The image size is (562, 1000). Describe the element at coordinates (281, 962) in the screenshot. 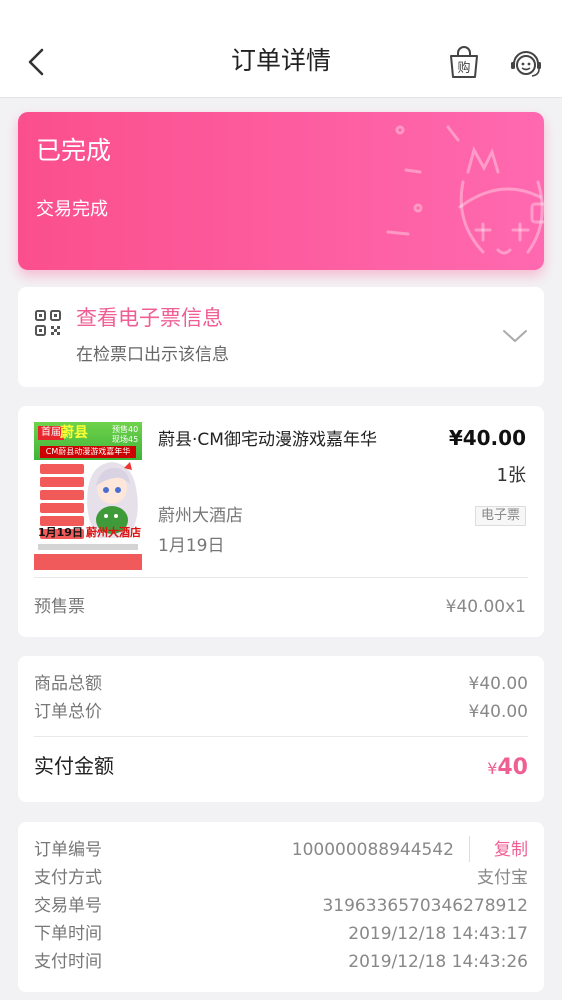

I see `pay-time-row: 支付时间 2019/12/18 14:43:26` at that location.